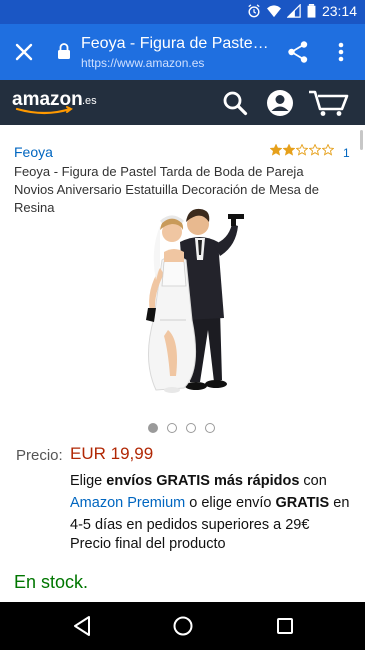  I want to click on rating-stars, so click(302, 150).